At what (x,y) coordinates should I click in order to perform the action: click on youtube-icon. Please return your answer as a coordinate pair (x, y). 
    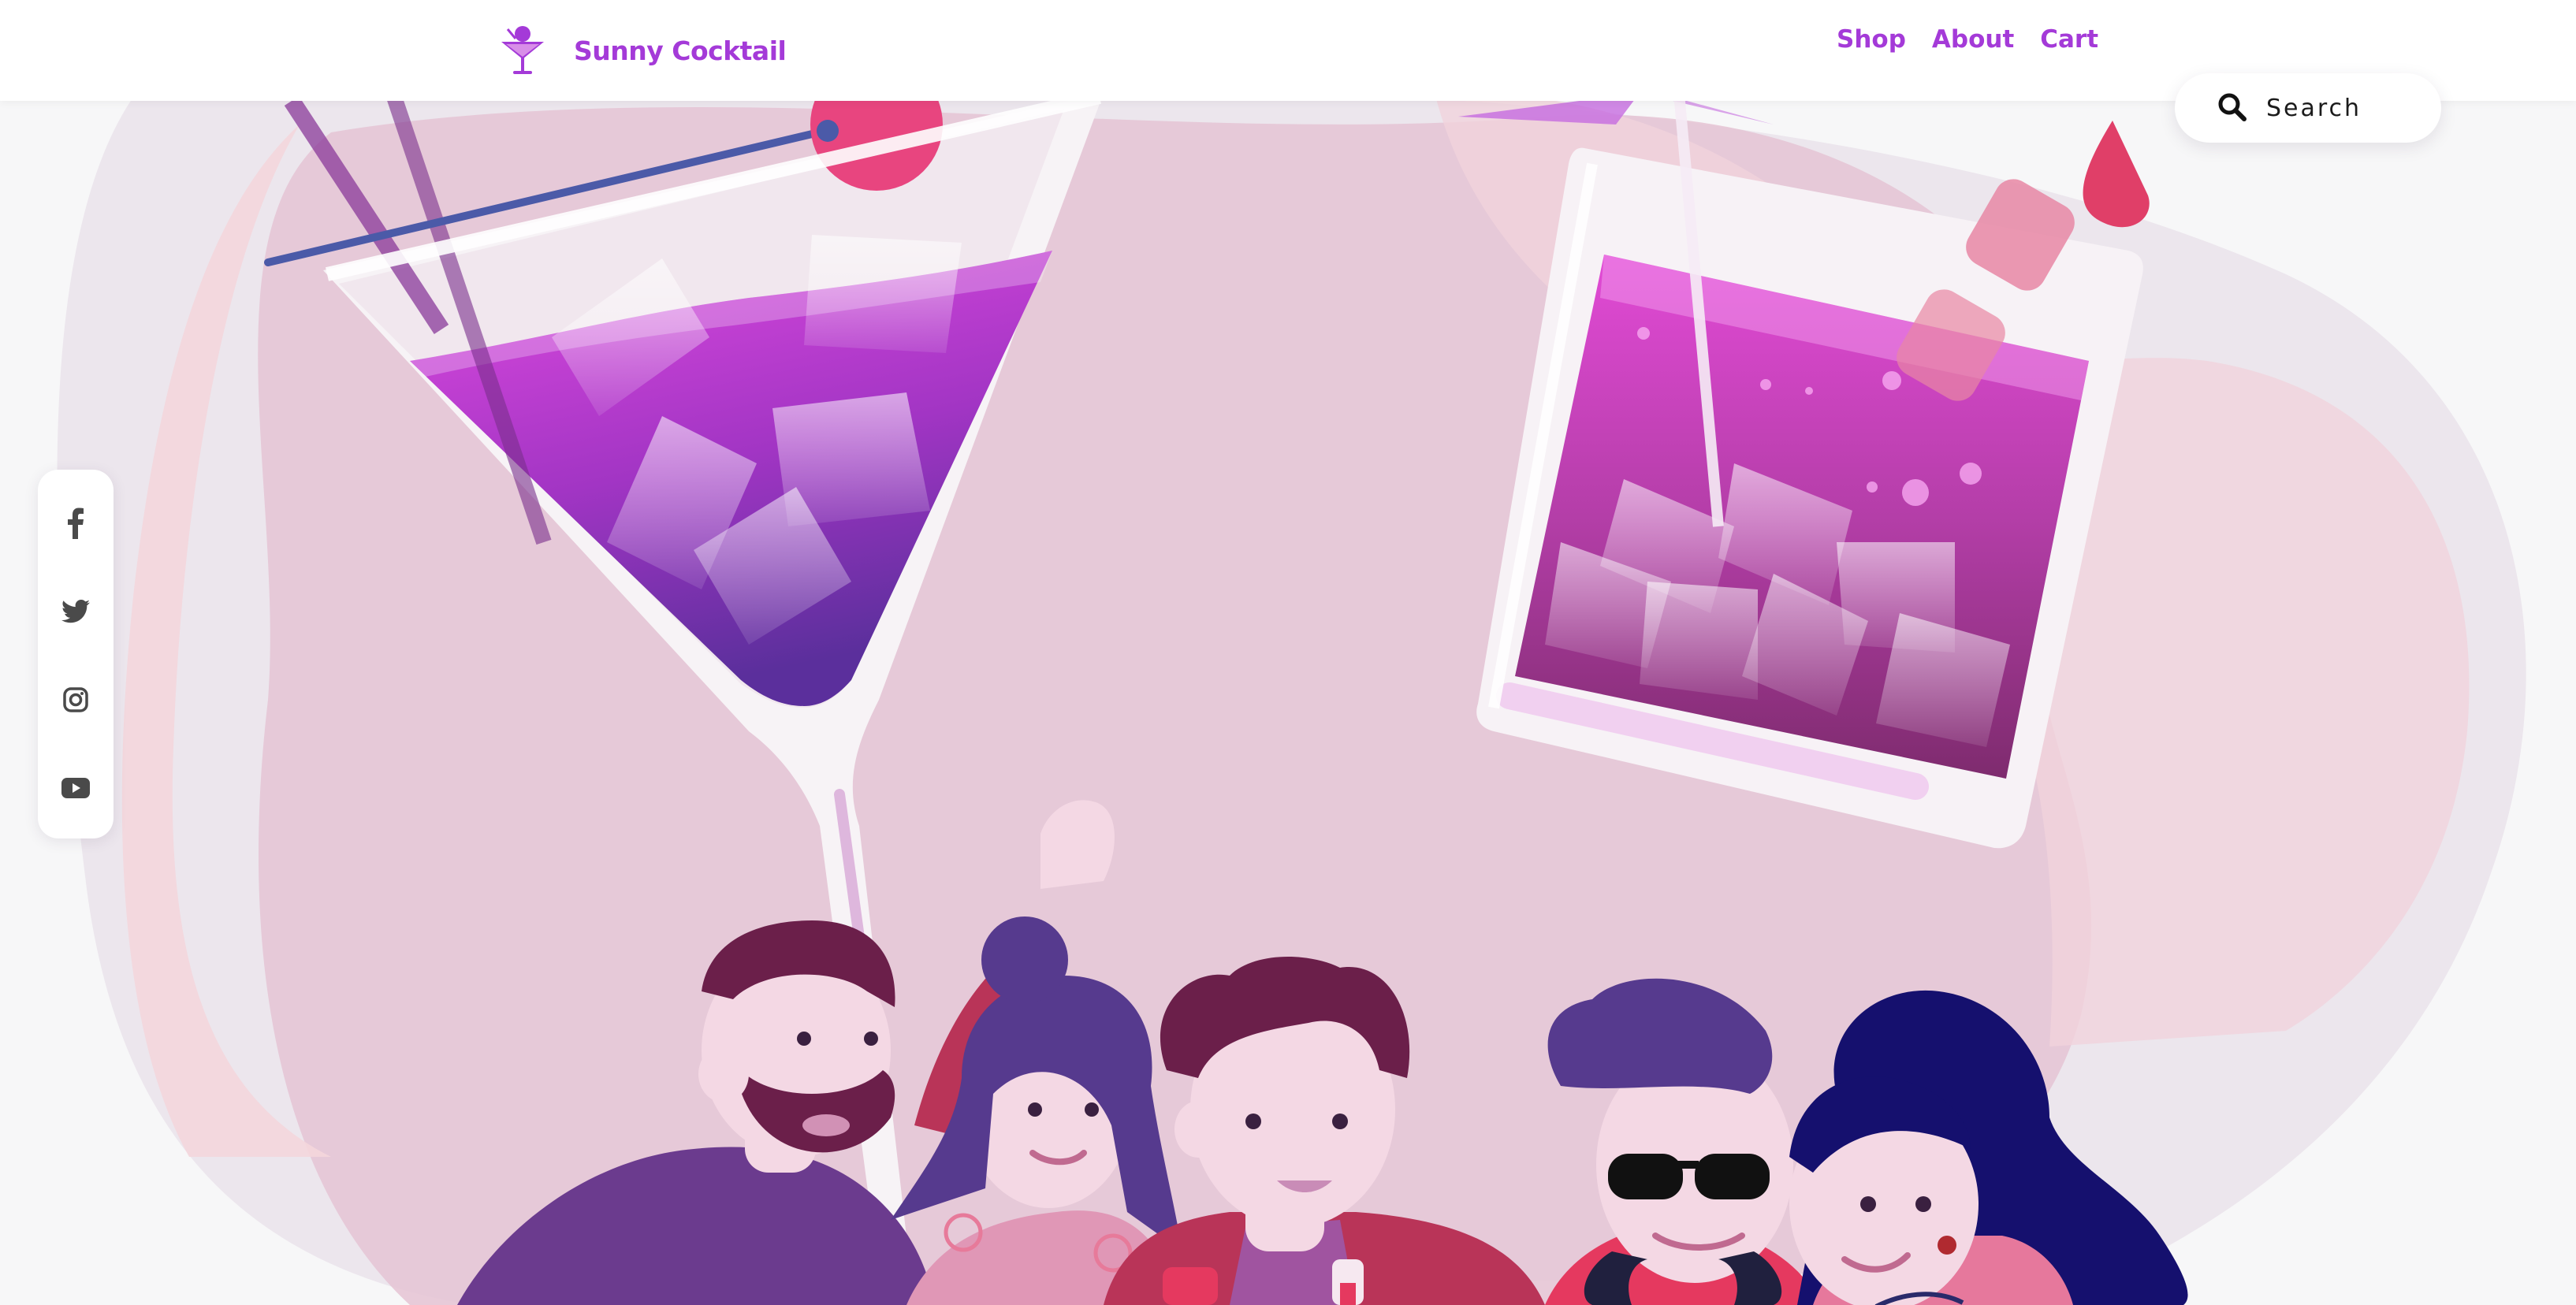
    Looking at the image, I should click on (75, 788).